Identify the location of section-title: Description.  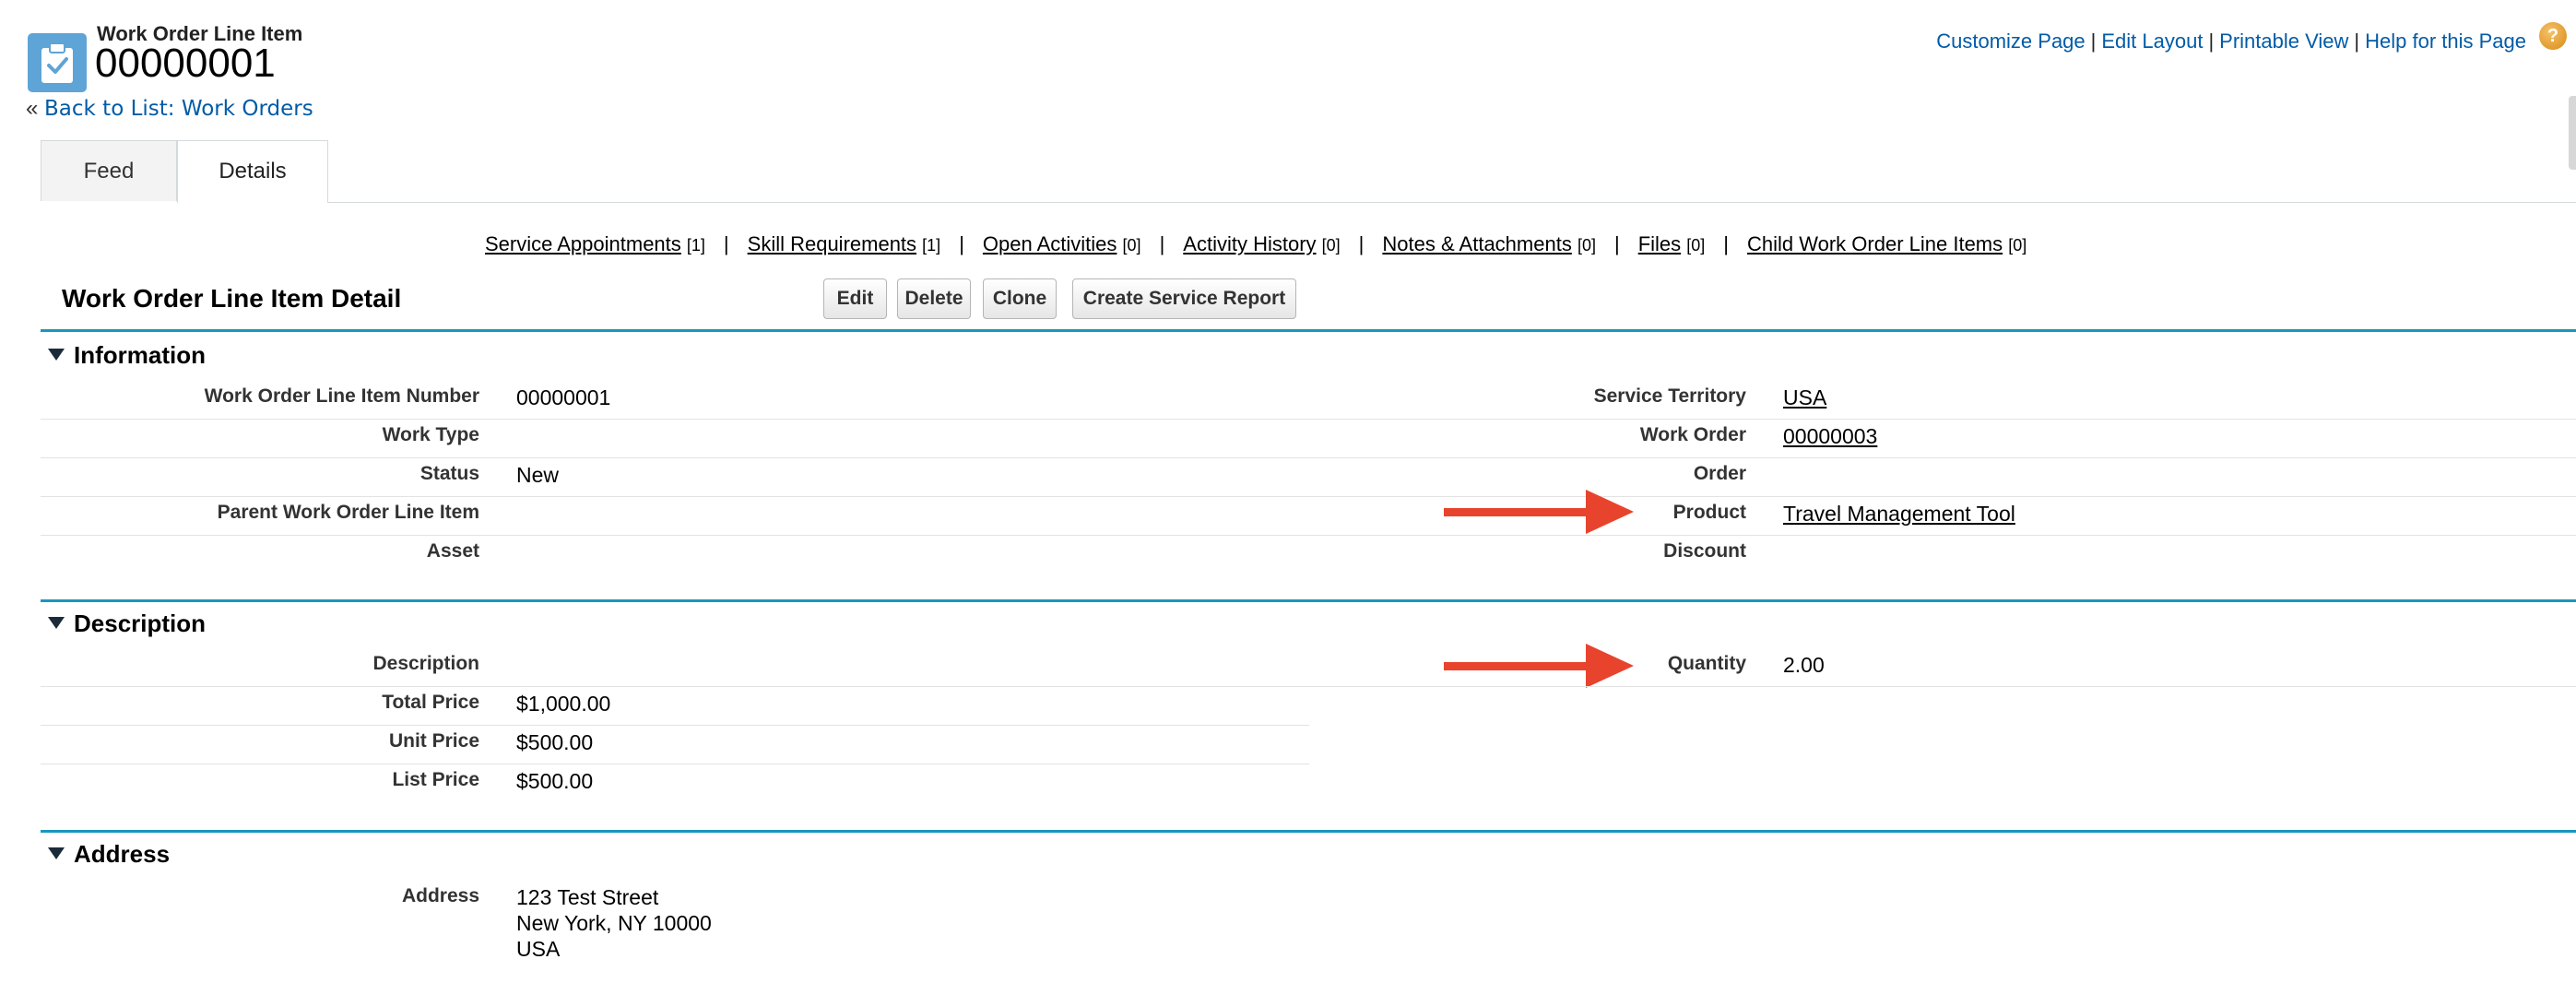
(140, 624).